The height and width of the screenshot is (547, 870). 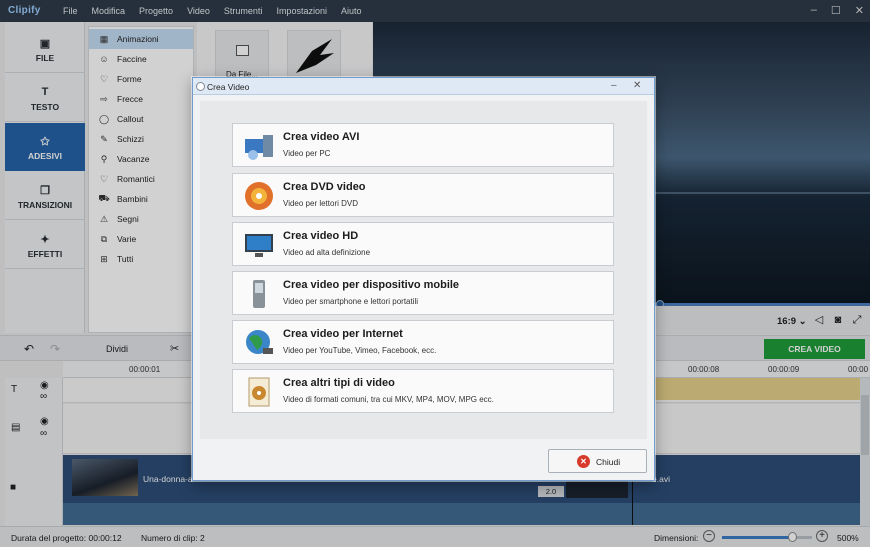 What do you see at coordinates (259, 392) in the screenshot?
I see `film-file-icon` at bounding box center [259, 392].